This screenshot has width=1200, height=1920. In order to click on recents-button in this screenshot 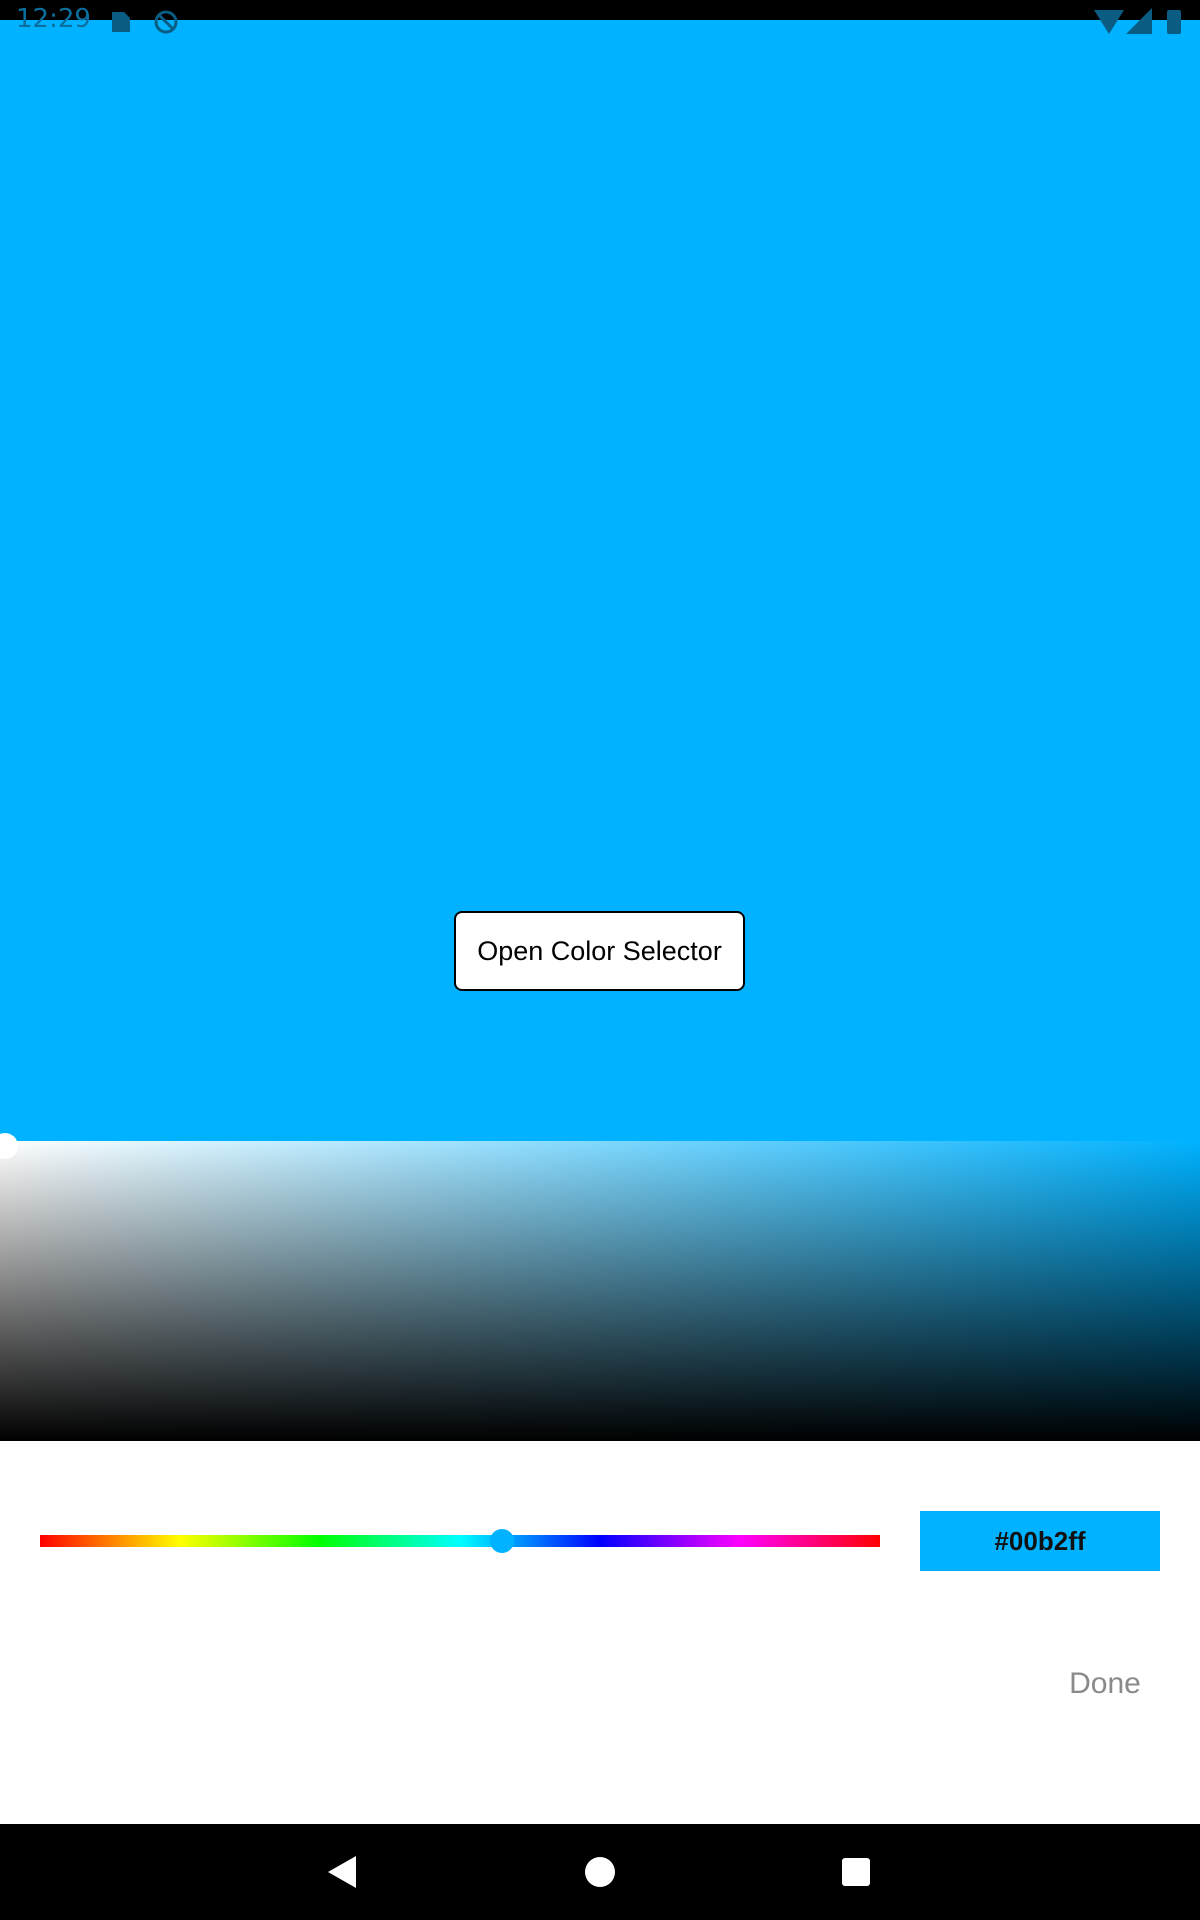, I will do `click(856, 1872)`.